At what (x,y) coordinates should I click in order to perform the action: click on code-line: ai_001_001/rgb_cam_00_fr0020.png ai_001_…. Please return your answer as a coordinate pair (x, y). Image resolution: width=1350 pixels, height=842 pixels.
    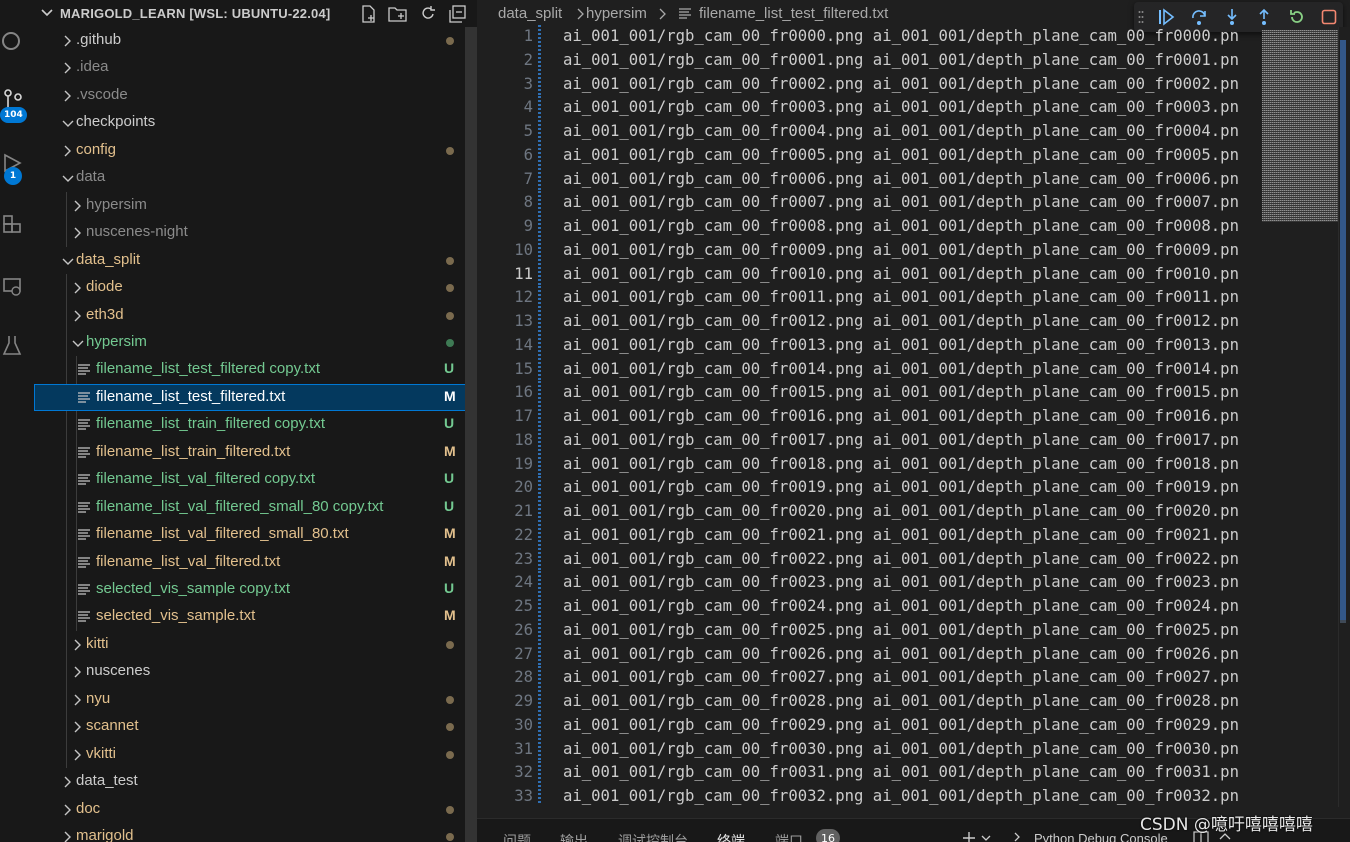
    Looking at the image, I should click on (901, 511).